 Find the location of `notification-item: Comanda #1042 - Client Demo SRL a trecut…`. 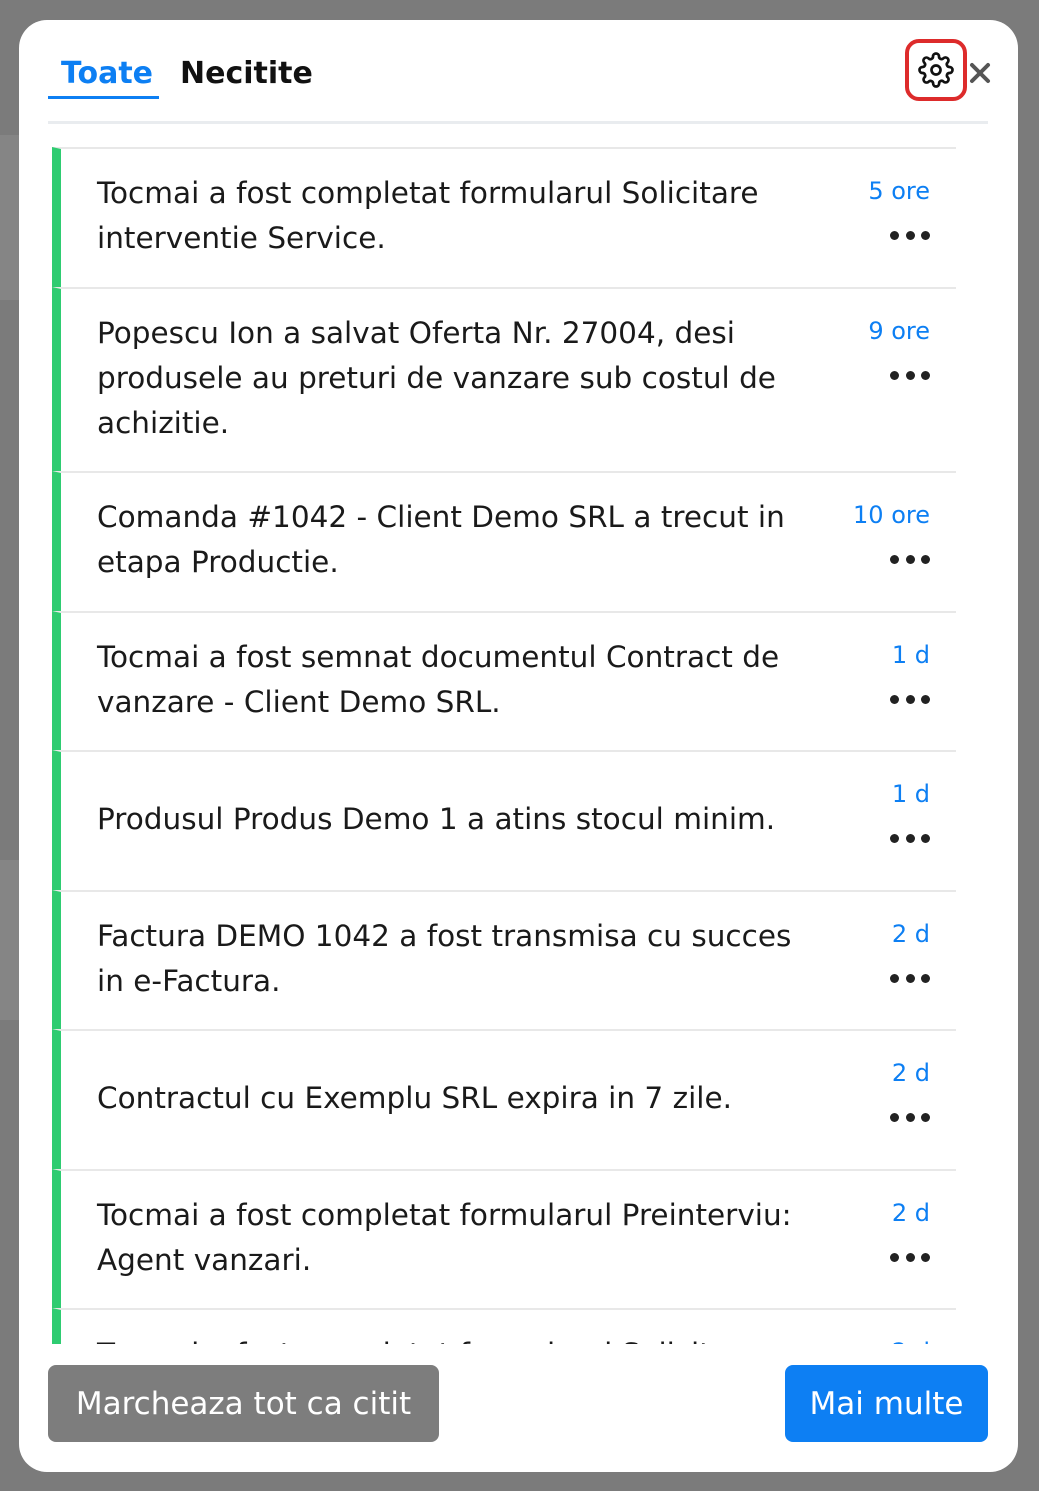

notification-item: Comanda #1042 - Client Demo SRL a trecut… is located at coordinates (504, 541).